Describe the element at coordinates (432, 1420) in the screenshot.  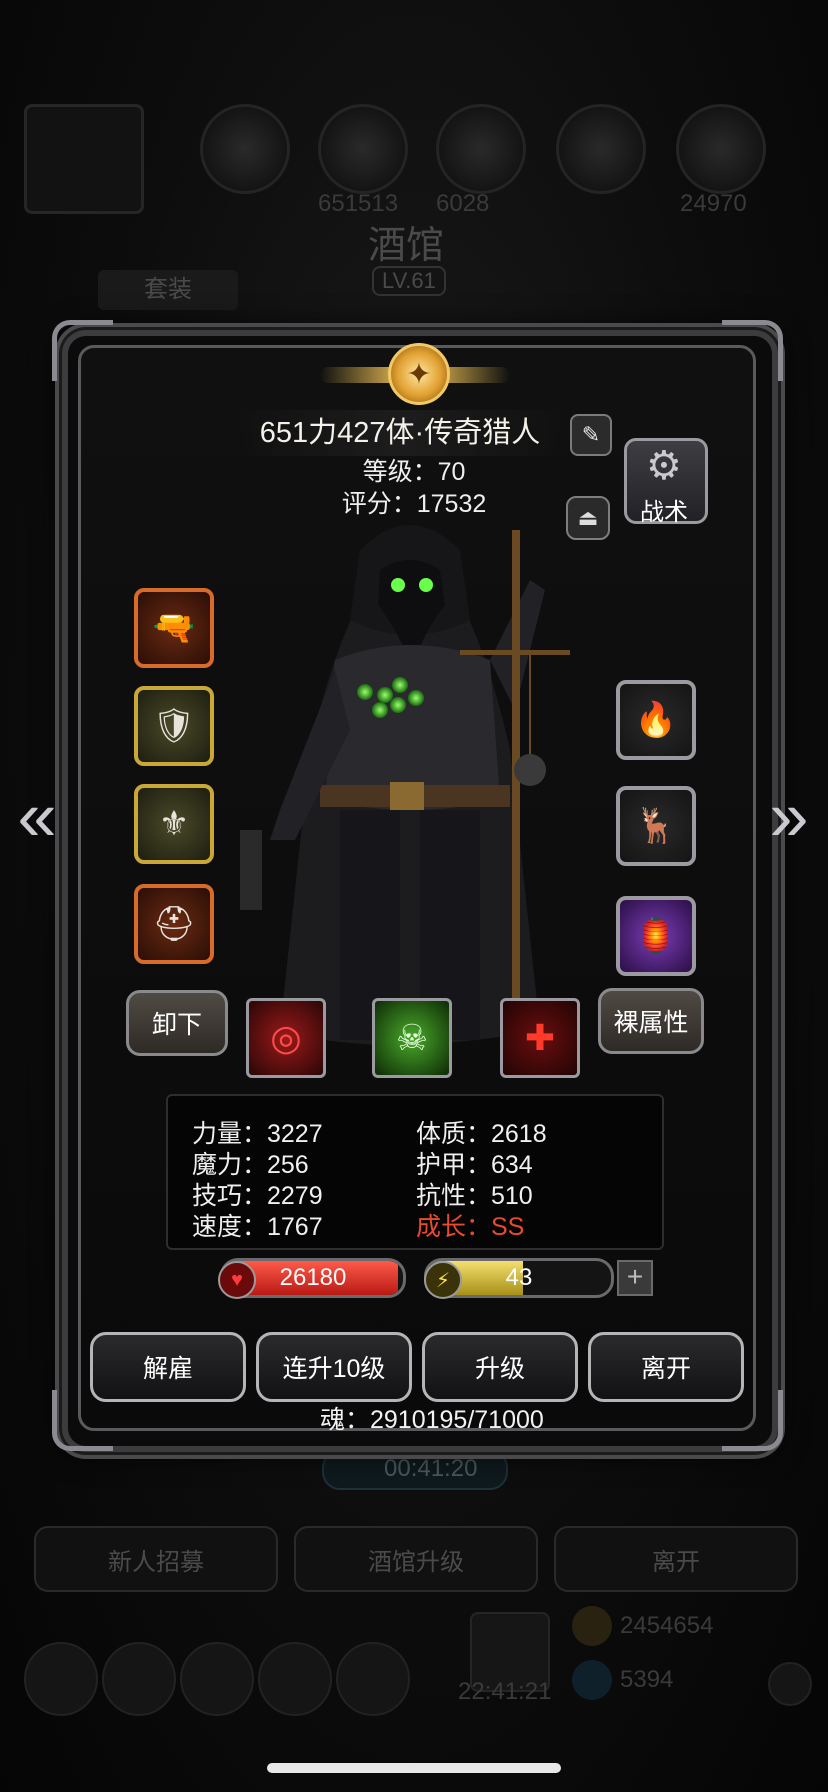
I see `soul-cost: 魂：2910195/71000` at that location.